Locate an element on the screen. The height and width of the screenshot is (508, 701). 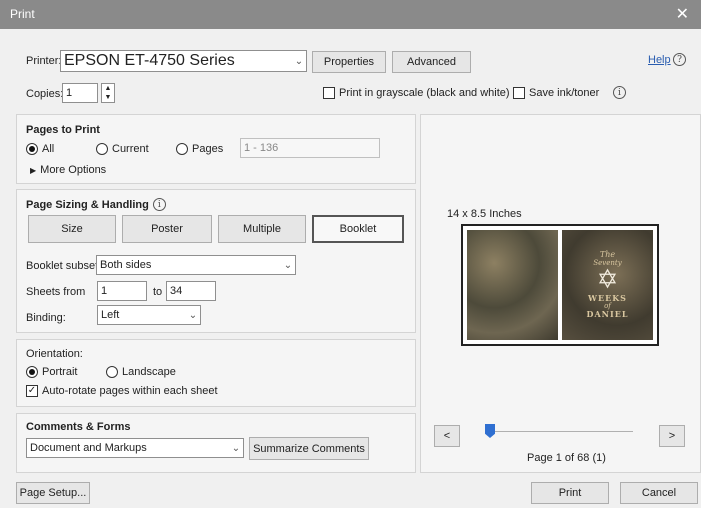
printer-row: Printer: is located at coordinates (43, 61).